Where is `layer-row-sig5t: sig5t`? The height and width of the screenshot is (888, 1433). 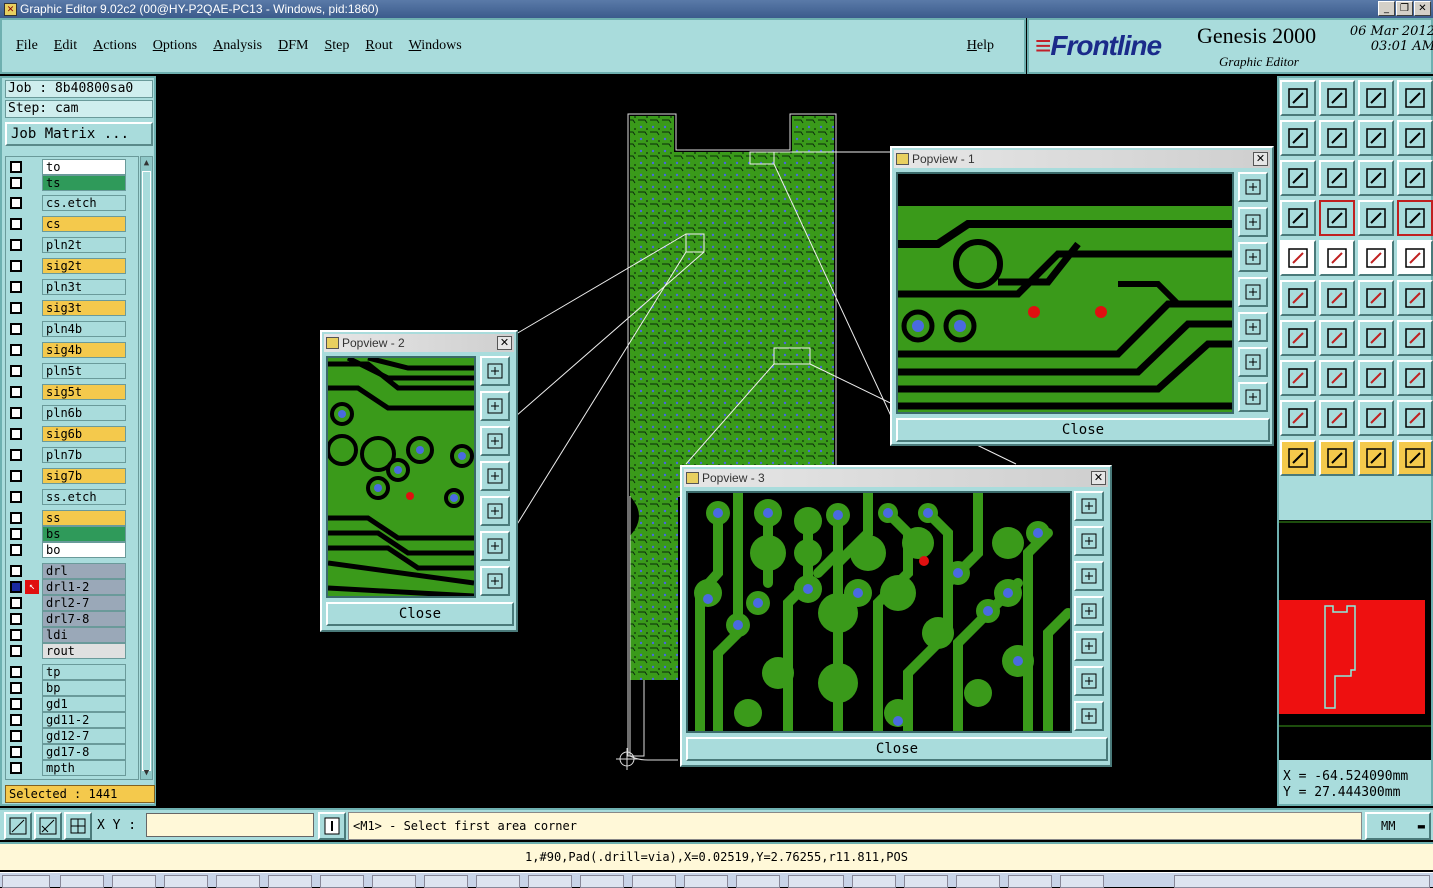
layer-row-sig5t: sig5t is located at coordinates (73, 392).